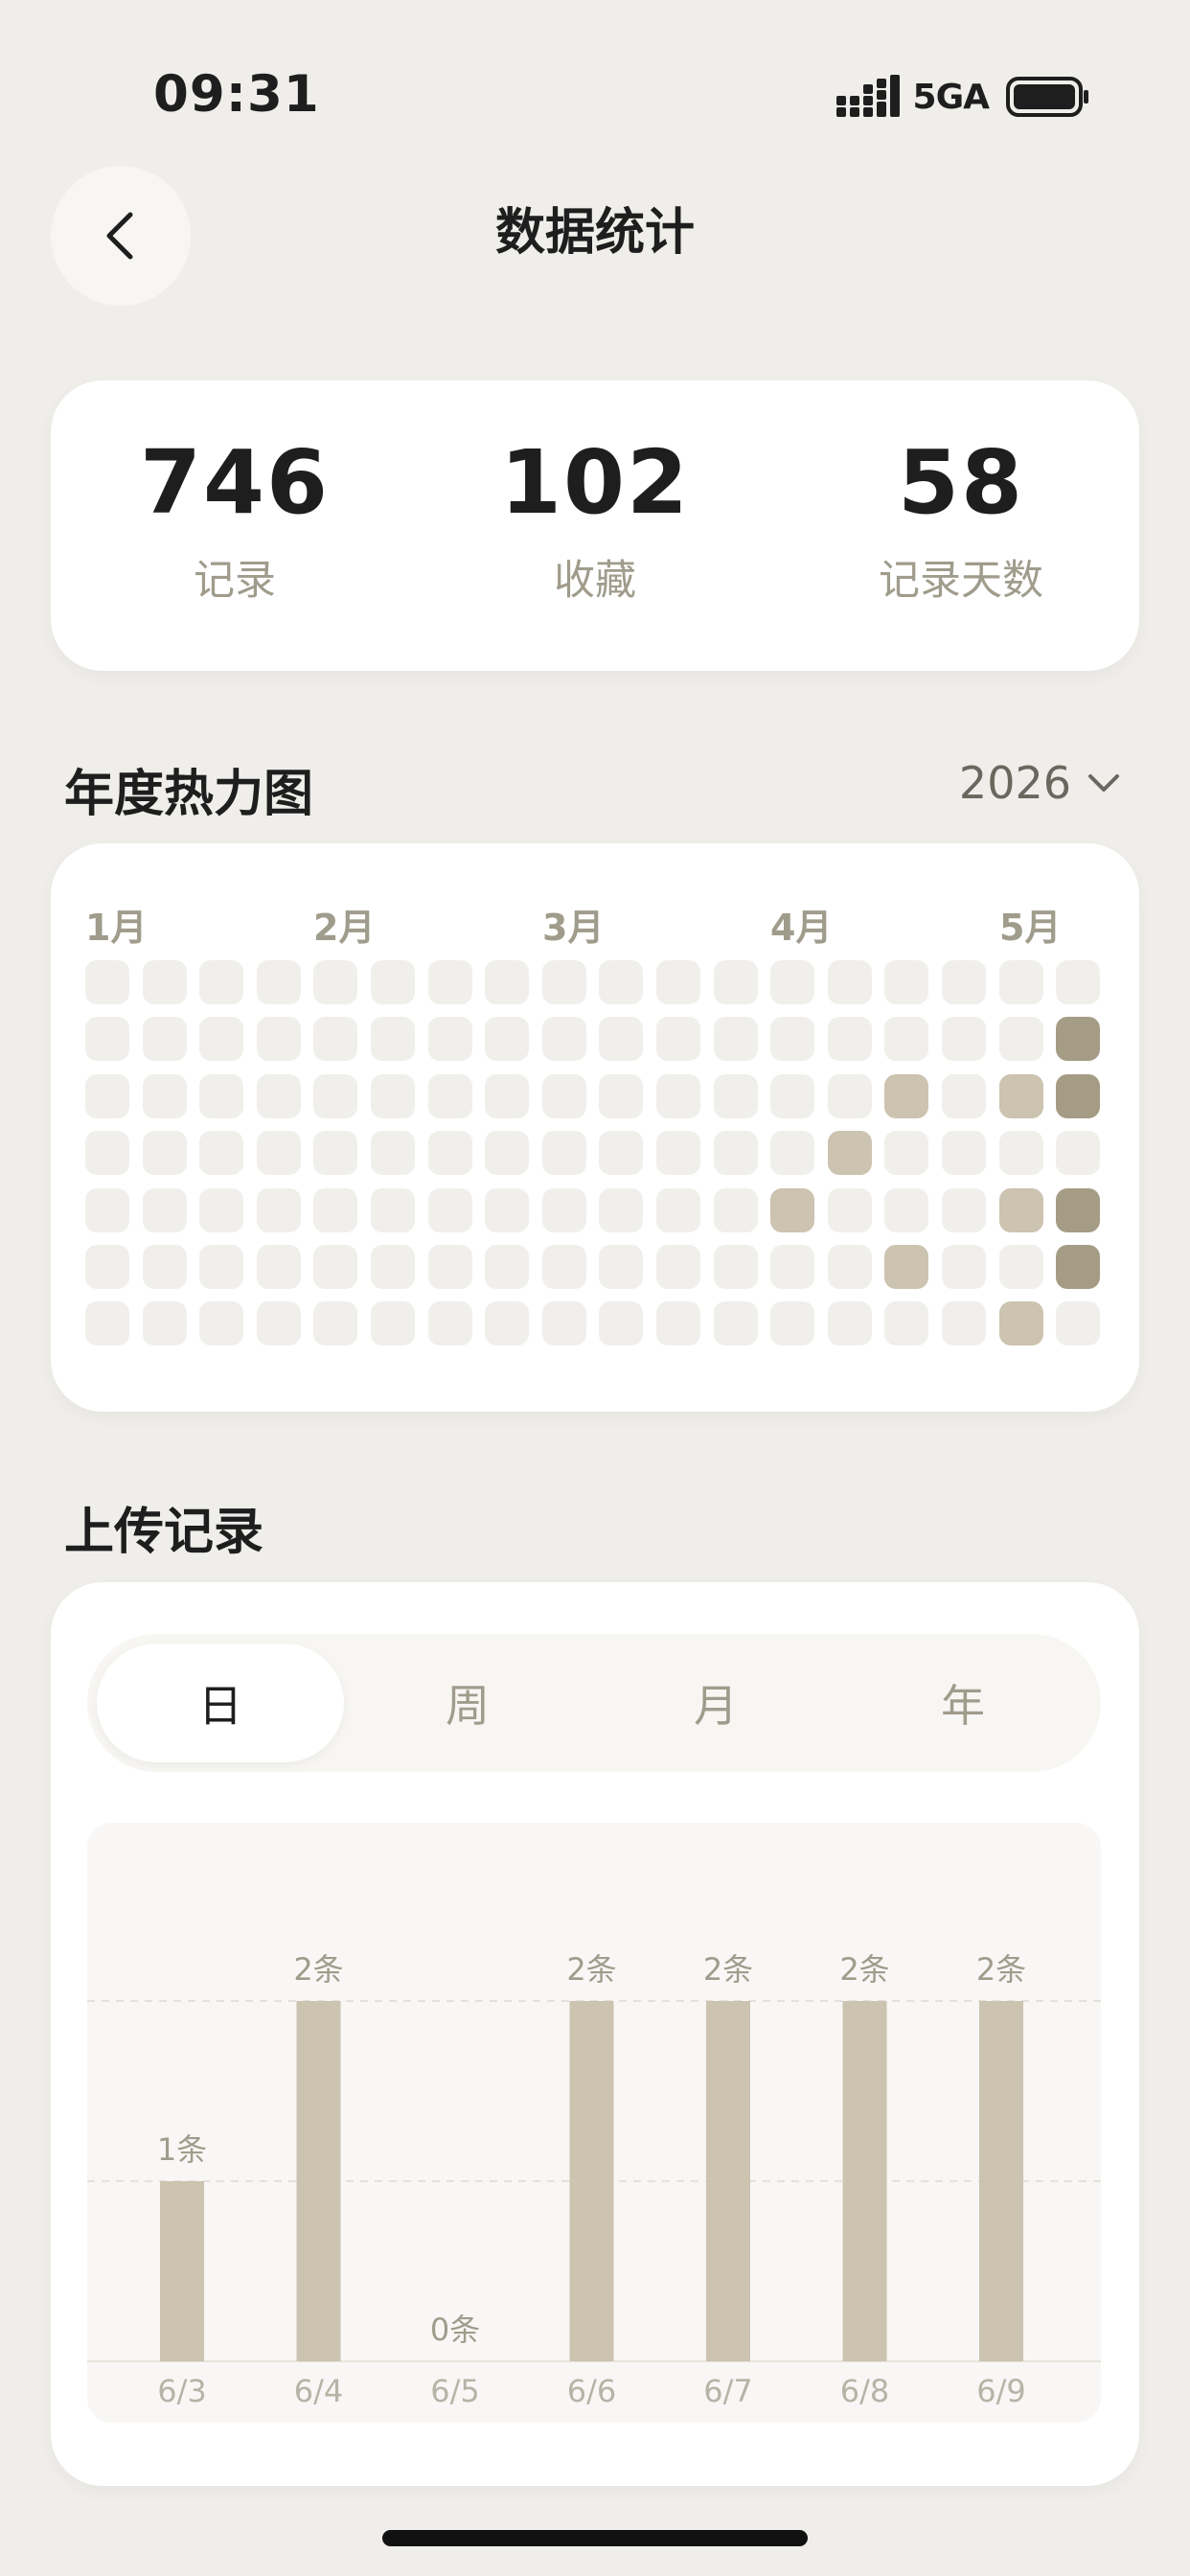 This screenshot has width=1190, height=2576. I want to click on tab-month: 月, so click(716, 1703).